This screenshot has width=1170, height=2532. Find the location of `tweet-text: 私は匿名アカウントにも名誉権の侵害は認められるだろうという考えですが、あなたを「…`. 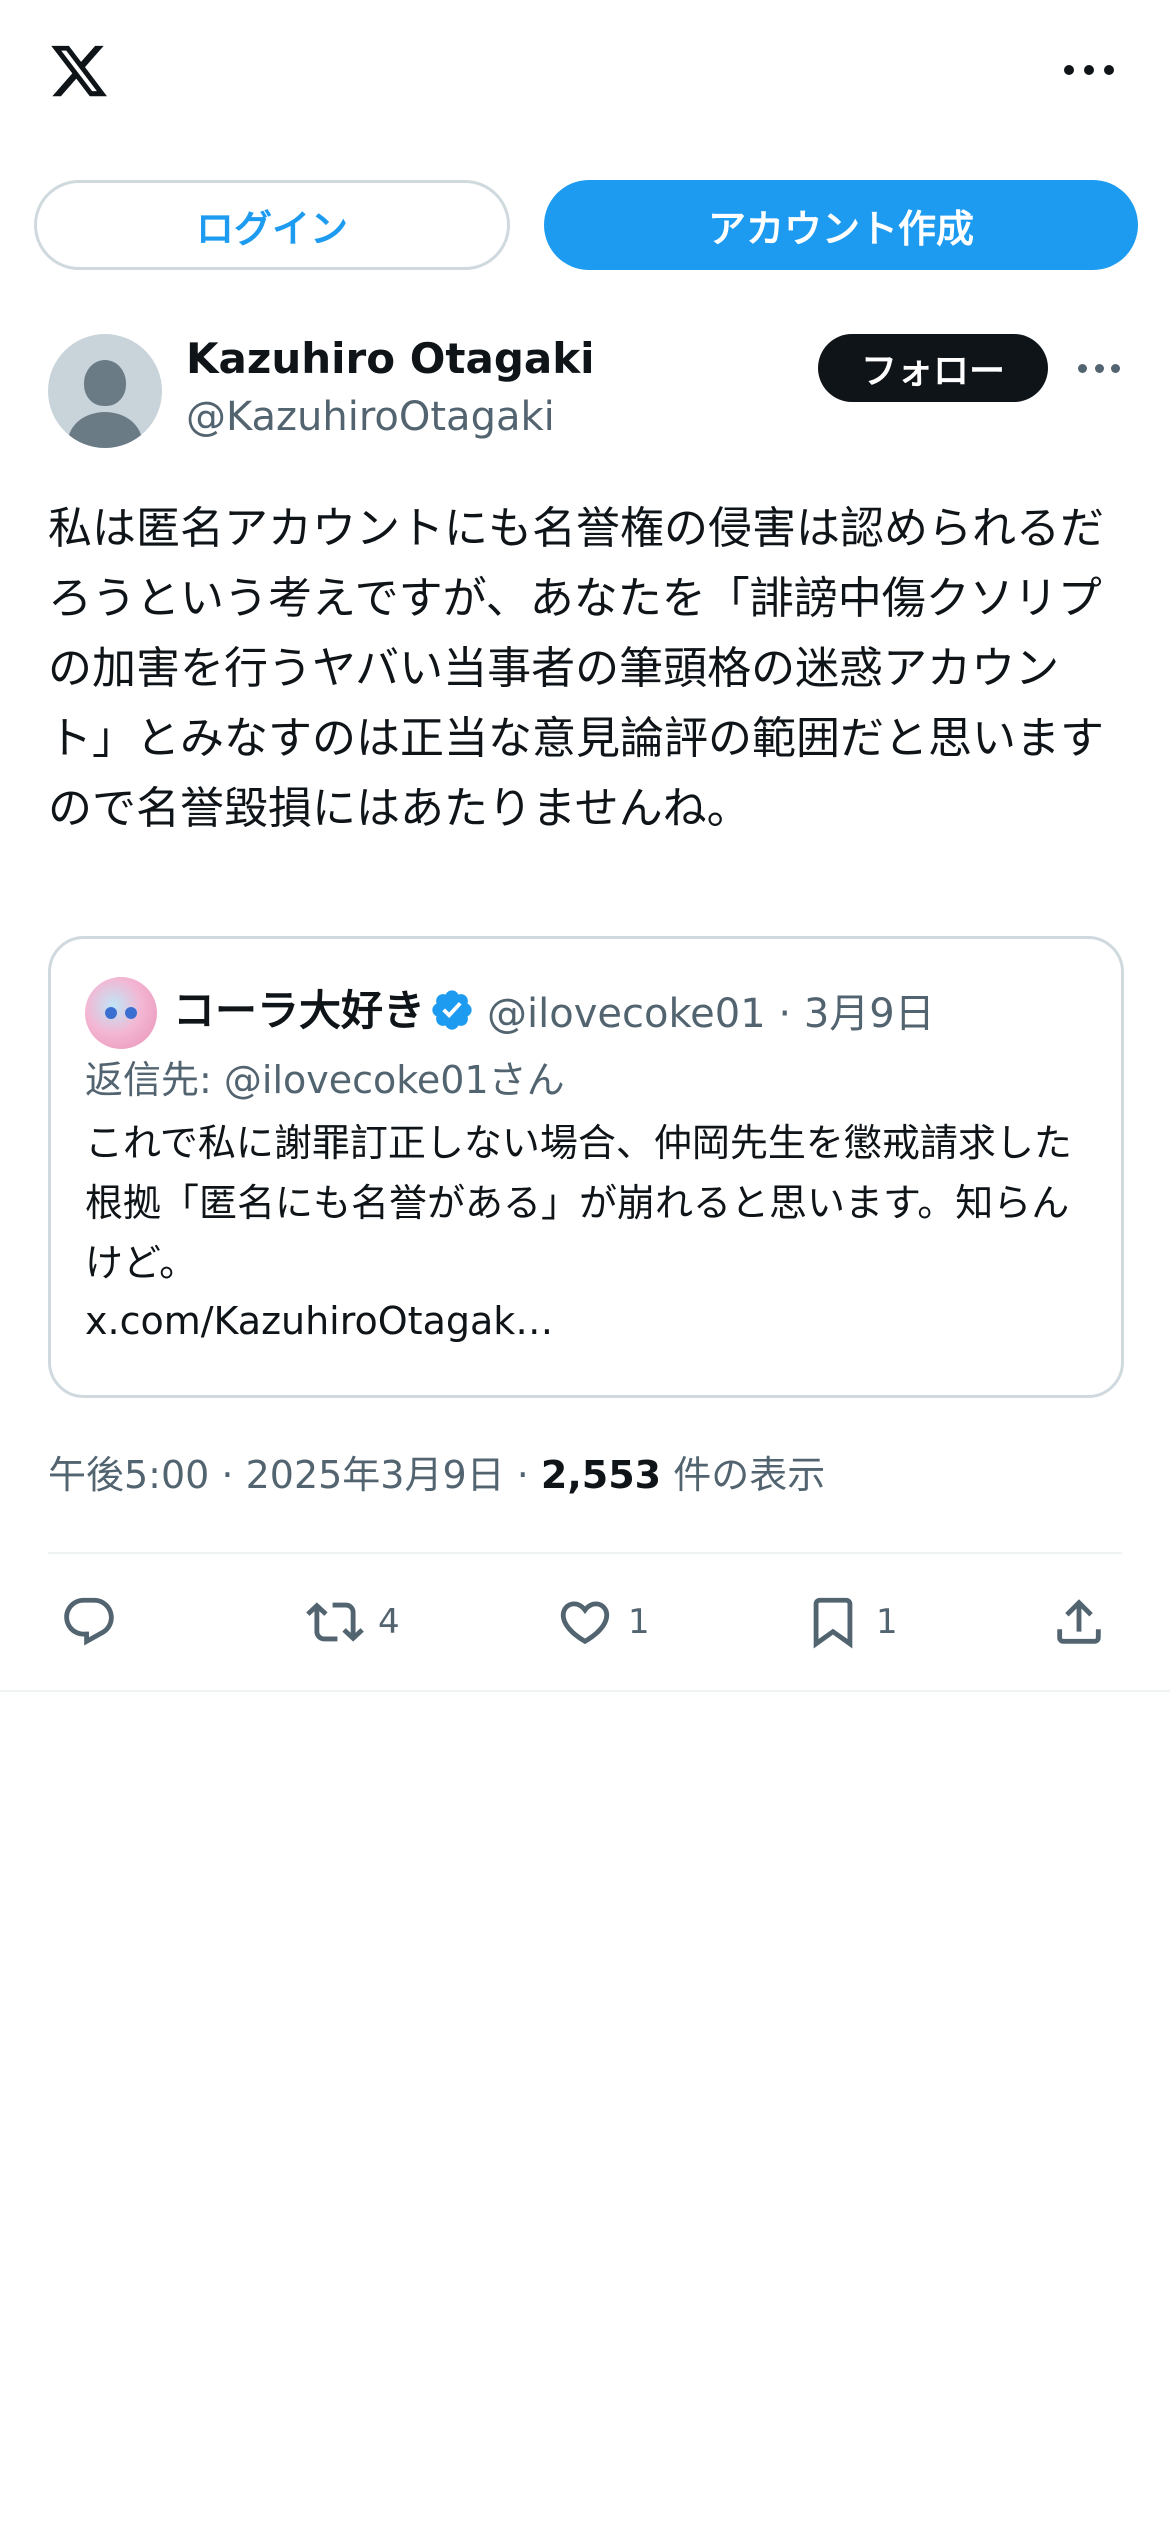

tweet-text: 私は匿名アカウントにも名誉権の侵害は認められるだろうという考えですが、あなたを「… is located at coordinates (576, 668).